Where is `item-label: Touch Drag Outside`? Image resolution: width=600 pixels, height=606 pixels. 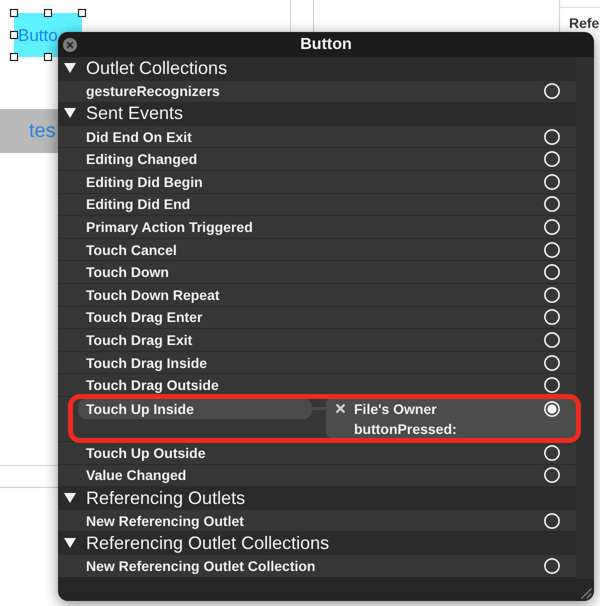
item-label: Touch Drag Outside is located at coordinates (152, 385).